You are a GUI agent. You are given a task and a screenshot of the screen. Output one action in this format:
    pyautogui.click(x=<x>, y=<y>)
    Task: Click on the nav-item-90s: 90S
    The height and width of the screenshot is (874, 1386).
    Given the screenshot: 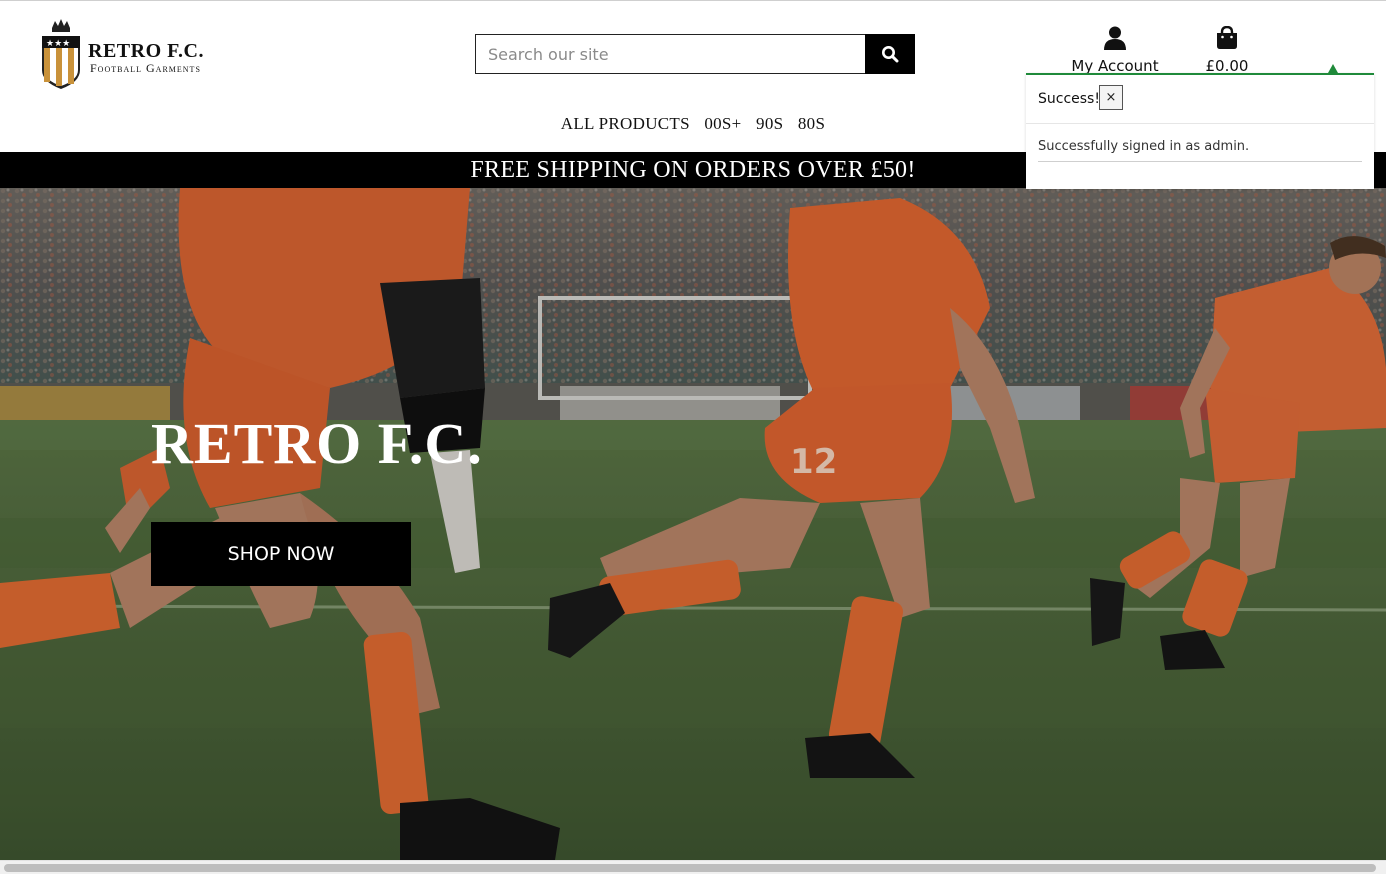 What is the action you would take?
    pyautogui.click(x=769, y=124)
    